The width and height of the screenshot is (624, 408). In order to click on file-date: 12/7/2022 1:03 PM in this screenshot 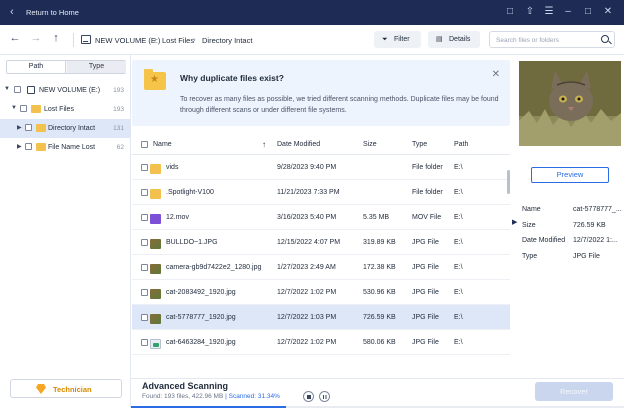, I will do `click(307, 317)`.